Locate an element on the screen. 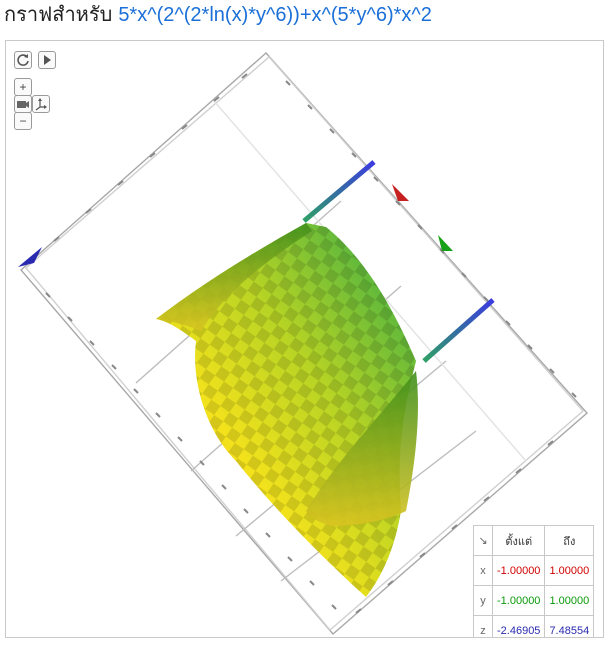 The image size is (611, 646). play-rotation-button is located at coordinates (47, 60).